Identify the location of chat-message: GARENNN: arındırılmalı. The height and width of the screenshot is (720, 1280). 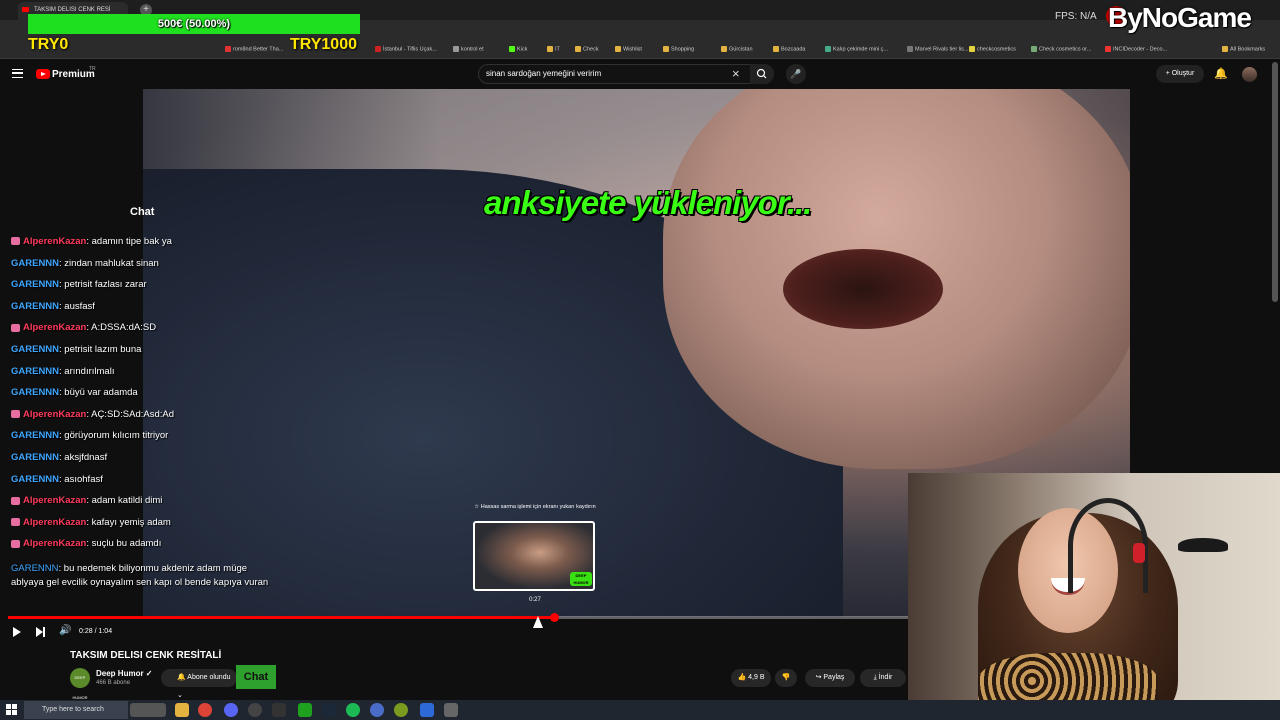
(62, 371).